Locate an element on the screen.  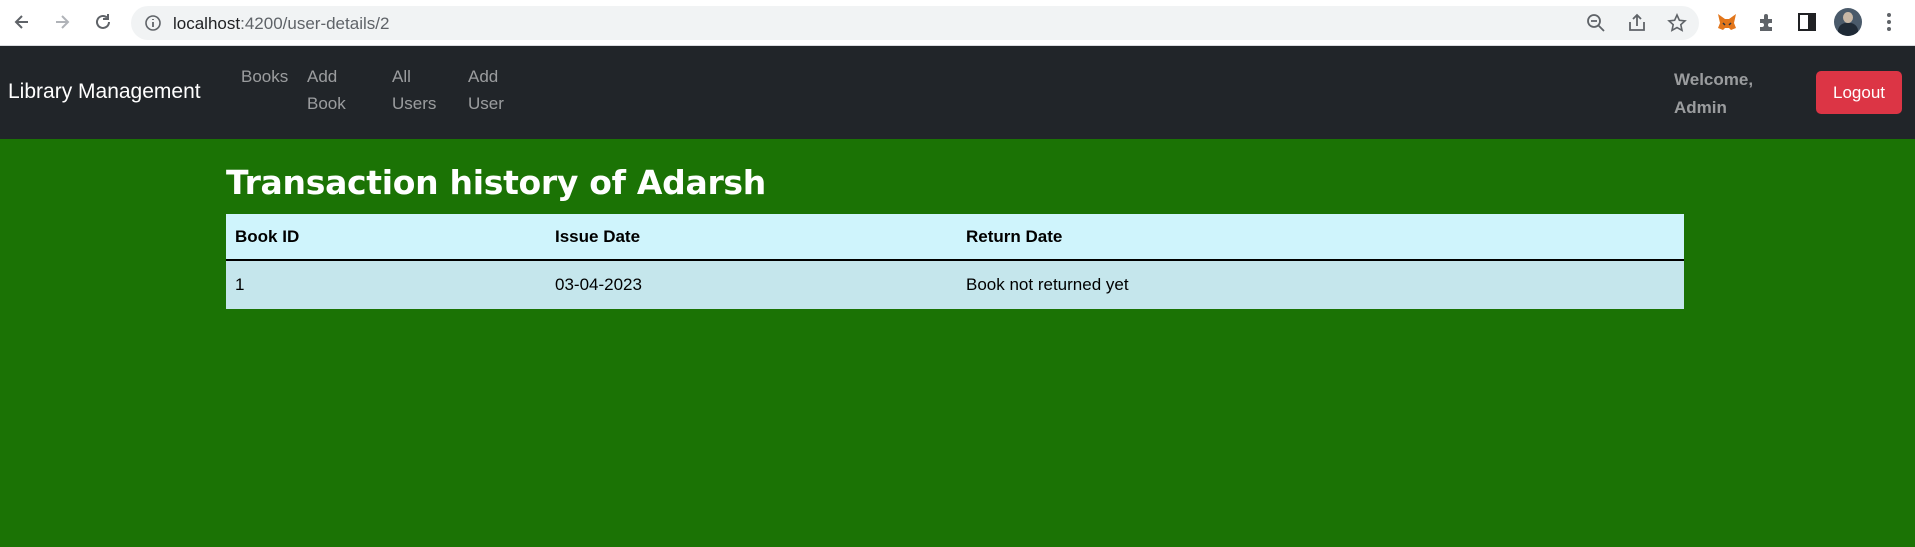
extensions-puzzle-icon is located at coordinates (1767, 22).